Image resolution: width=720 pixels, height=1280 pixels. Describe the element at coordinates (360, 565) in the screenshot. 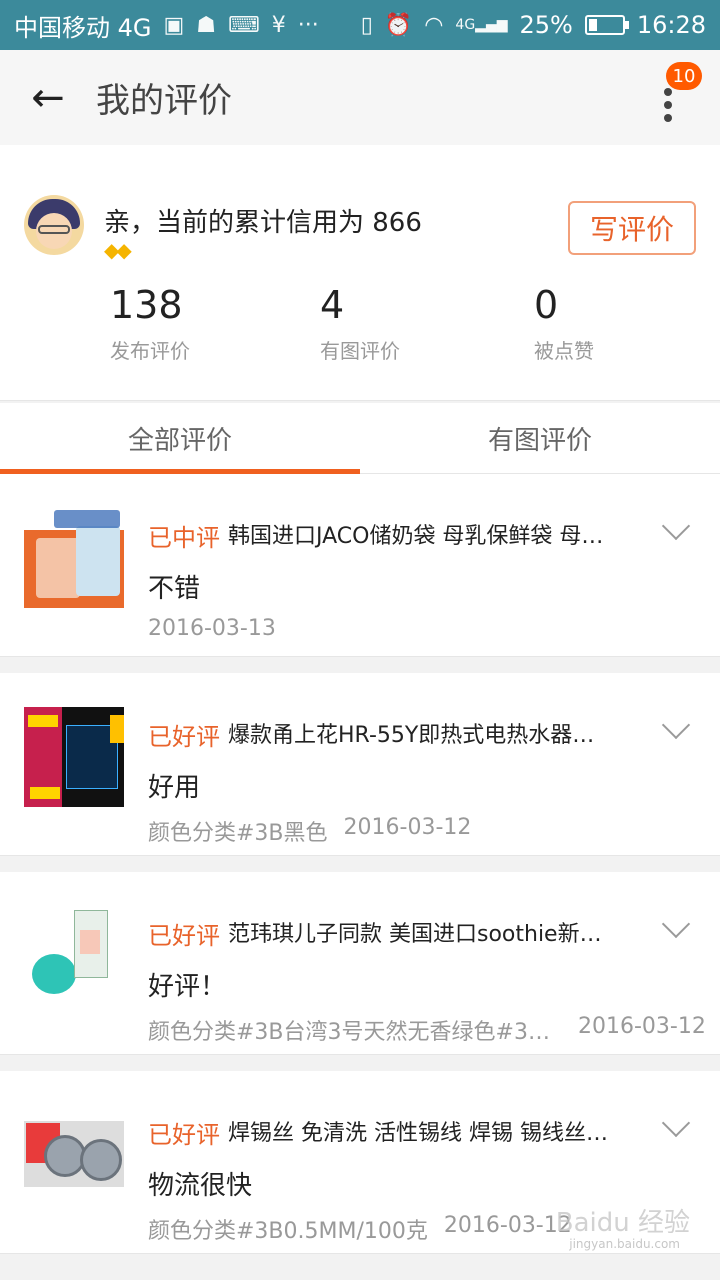

I see `list-item: 已中评 韩国进口JACO储奶袋 母乳保鲜袋 母… 不错 2016-03-13` at that location.